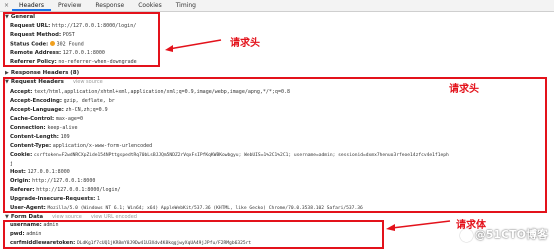  Describe the element at coordinates (69, 5) in the screenshot. I see `tab-preview: Preview` at that location.